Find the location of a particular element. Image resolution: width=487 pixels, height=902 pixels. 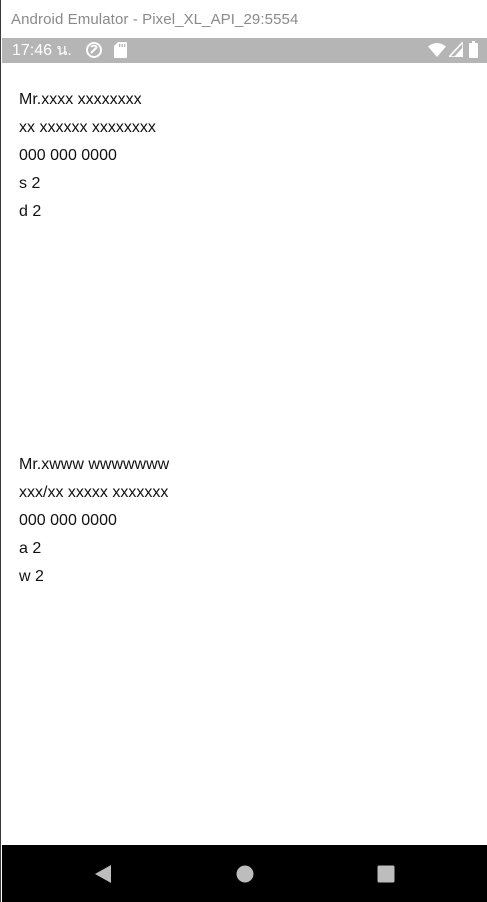

contact-name: Mr.xxxx xxxxxxxx is located at coordinates (80, 99).